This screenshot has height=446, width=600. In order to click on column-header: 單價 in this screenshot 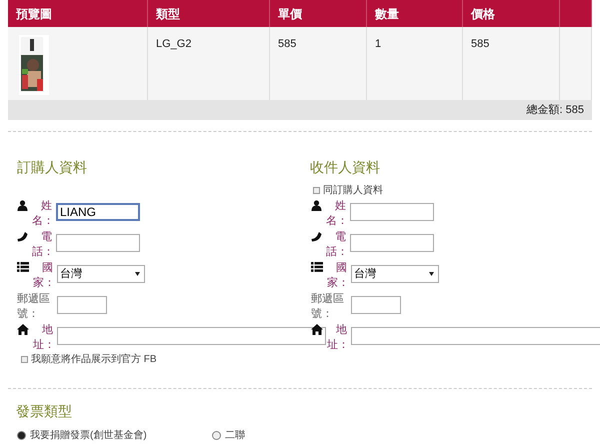, I will do `click(290, 14)`.